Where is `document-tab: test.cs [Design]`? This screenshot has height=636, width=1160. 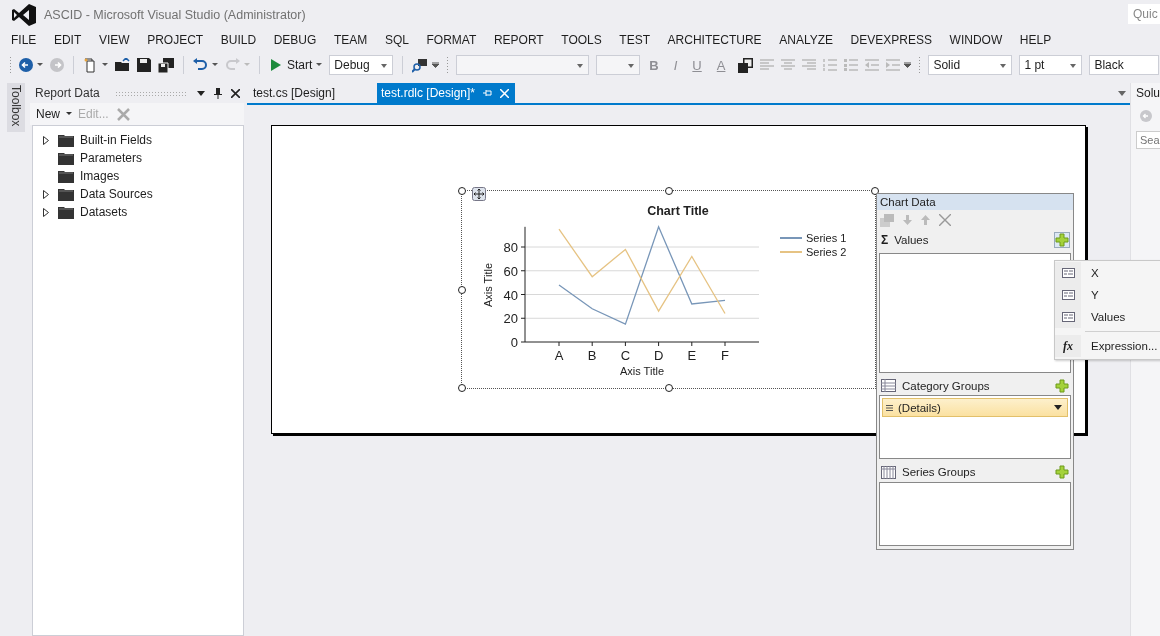 document-tab: test.cs [Design] is located at coordinates (309, 93).